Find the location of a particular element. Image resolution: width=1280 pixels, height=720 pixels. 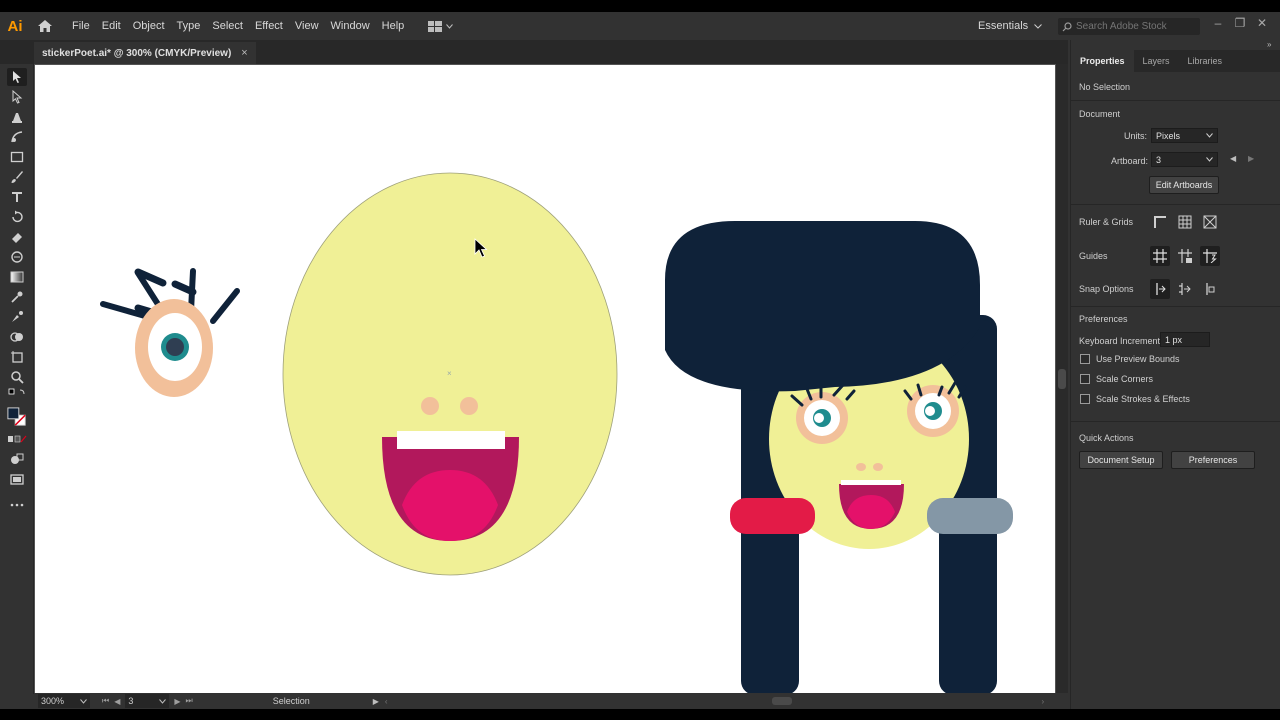

hair-top is located at coordinates (822, 306).